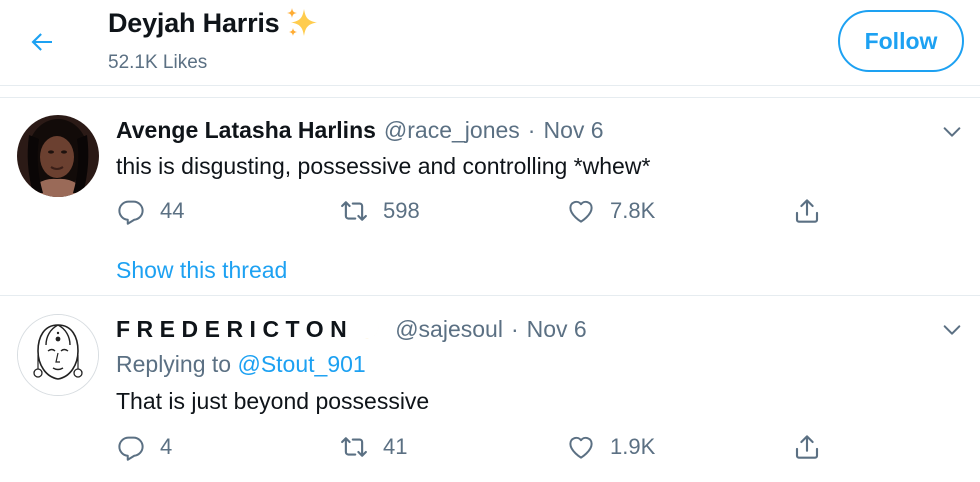 This screenshot has width=980, height=482. I want to click on like-button: 1.9K, so click(610, 447).